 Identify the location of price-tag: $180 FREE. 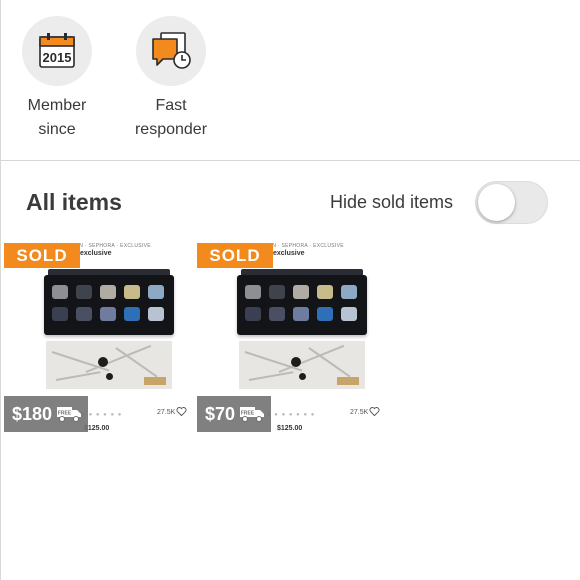
(46, 414).